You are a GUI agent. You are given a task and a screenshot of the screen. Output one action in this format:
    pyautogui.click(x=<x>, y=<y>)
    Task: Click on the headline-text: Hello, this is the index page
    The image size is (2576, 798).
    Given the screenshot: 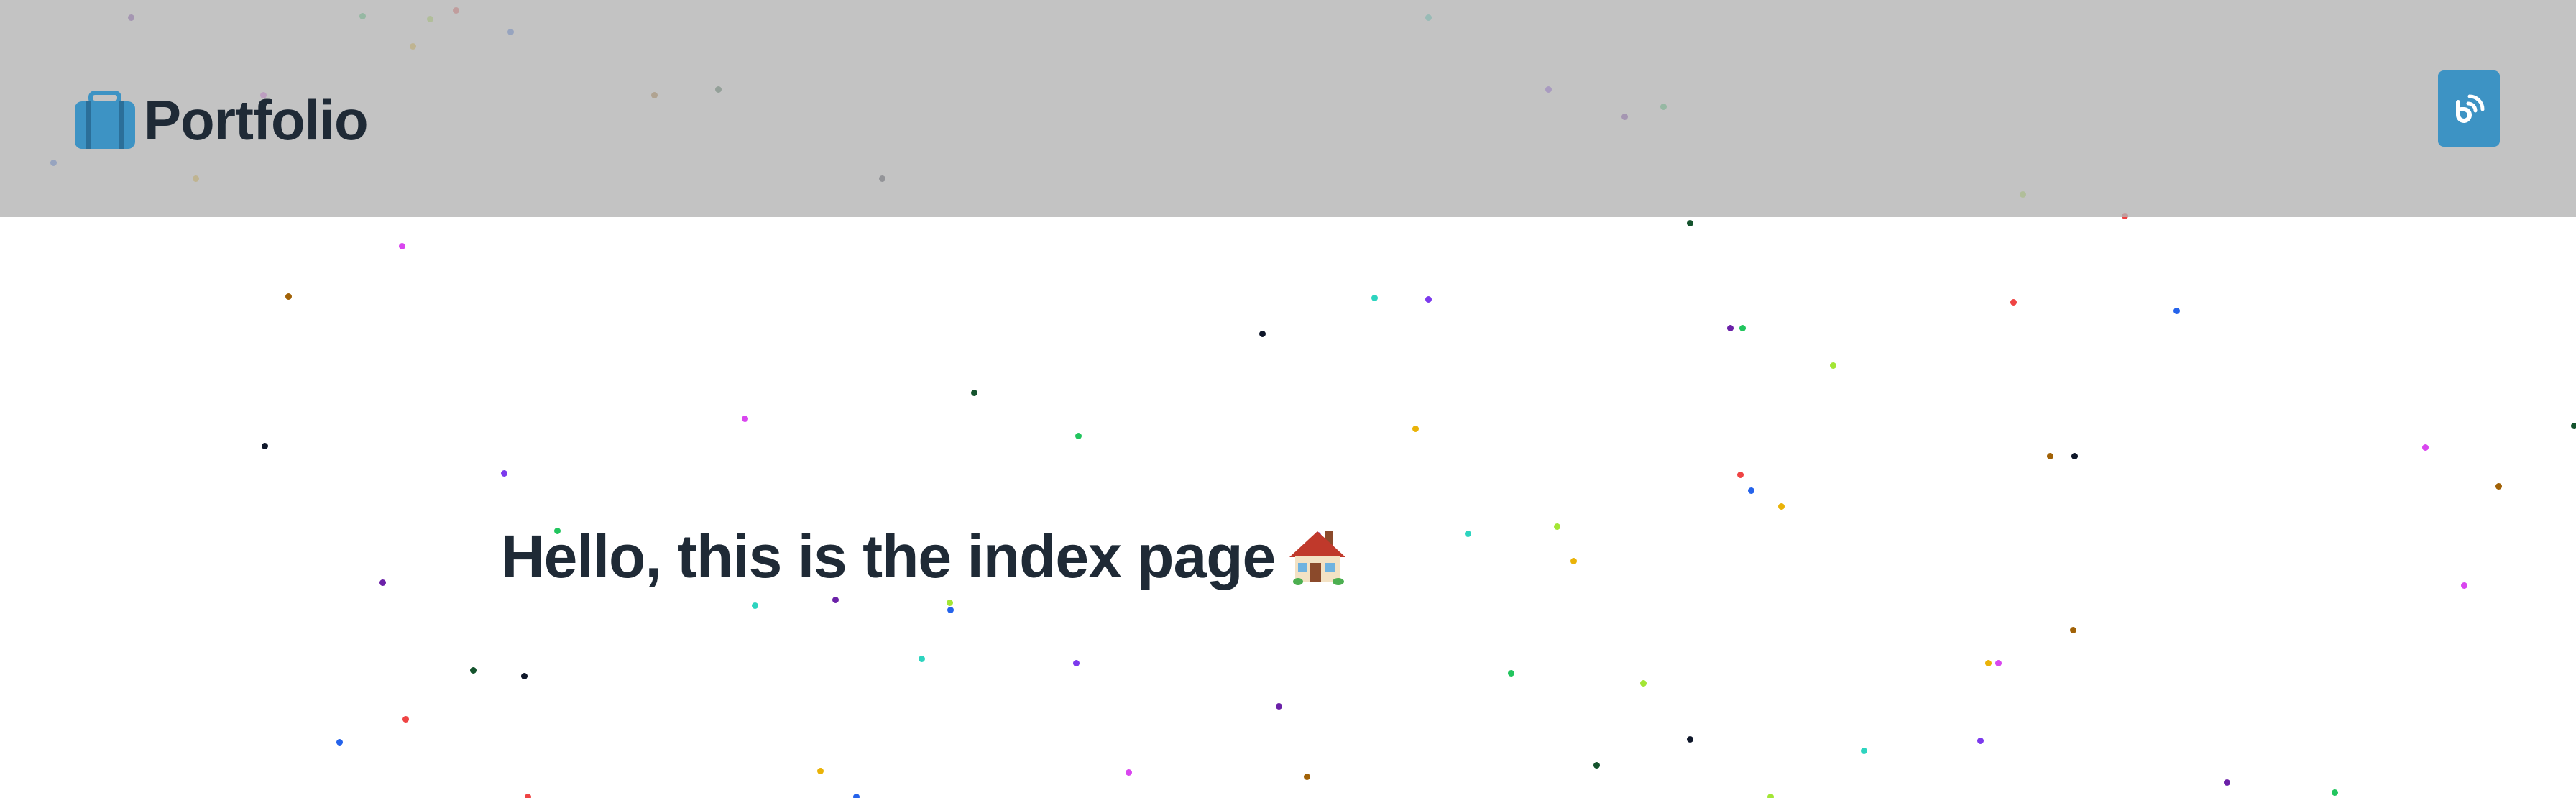 What is the action you would take?
    pyautogui.click(x=888, y=556)
    